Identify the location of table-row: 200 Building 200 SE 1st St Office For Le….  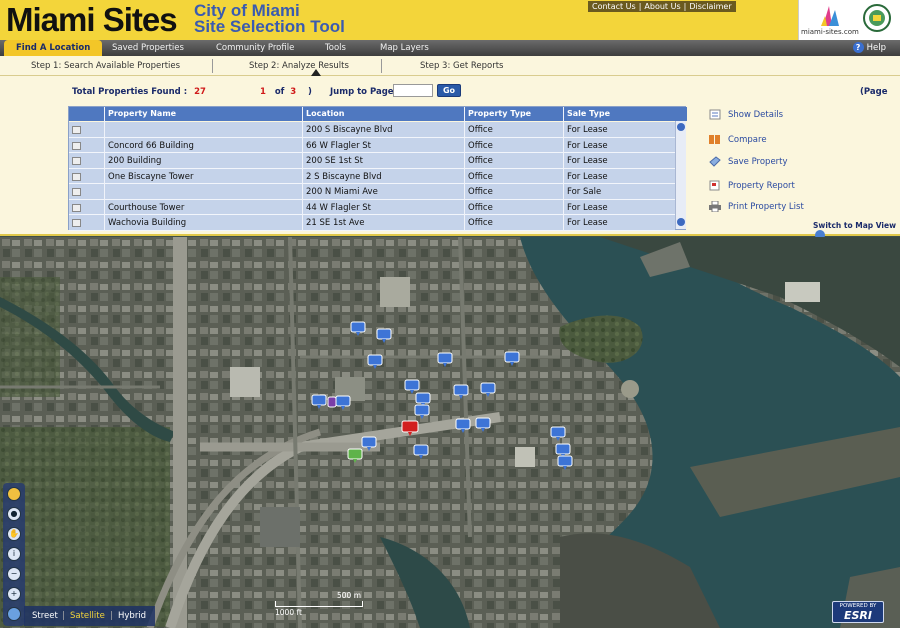
(372, 161).